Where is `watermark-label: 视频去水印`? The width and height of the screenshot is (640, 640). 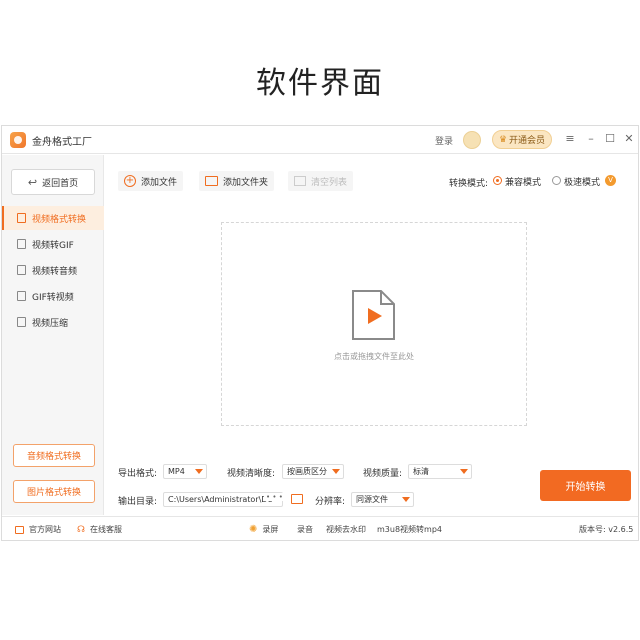
watermark-label: 视频去水印 is located at coordinates (346, 529).